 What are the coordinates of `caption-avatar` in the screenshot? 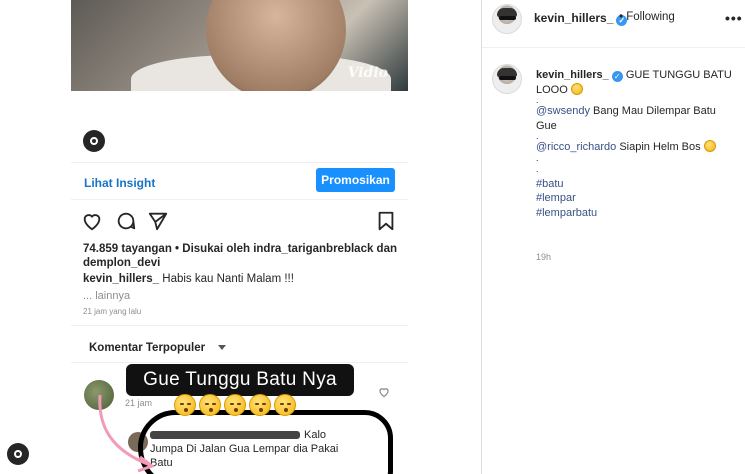 It's located at (507, 79).